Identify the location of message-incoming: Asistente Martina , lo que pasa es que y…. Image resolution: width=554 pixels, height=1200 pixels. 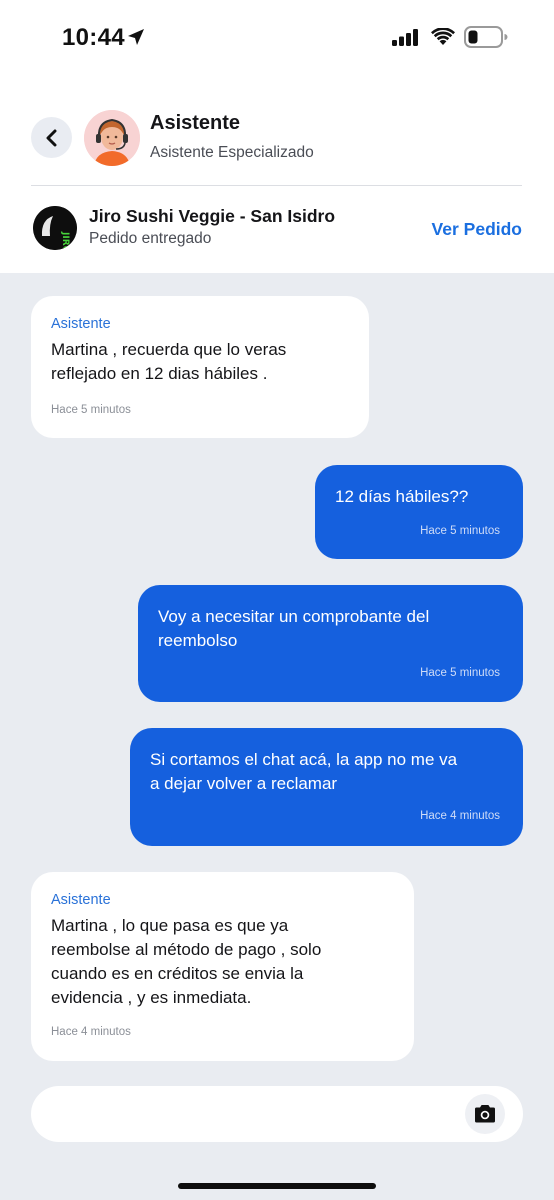
(222, 966).